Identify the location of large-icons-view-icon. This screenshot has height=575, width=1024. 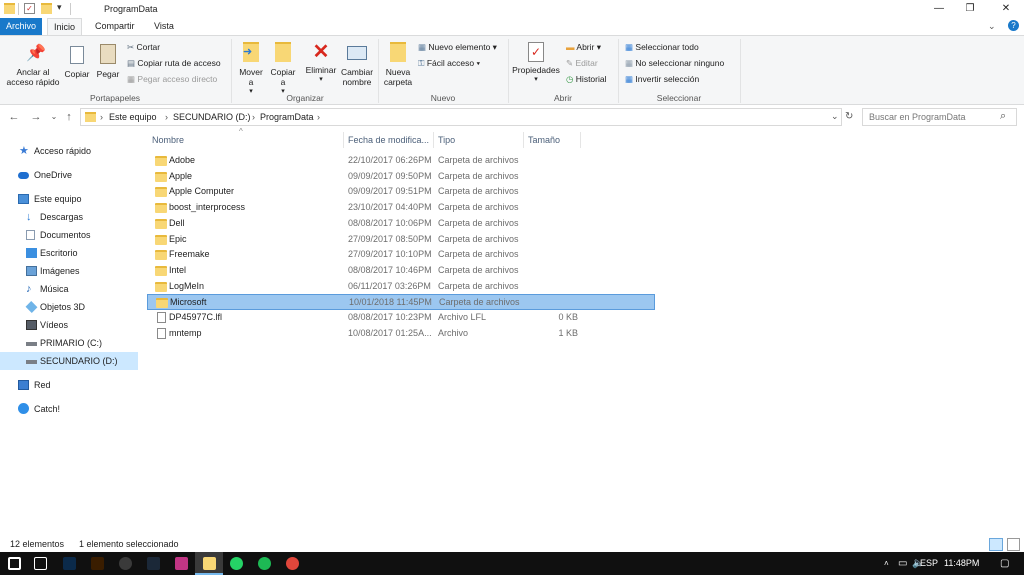
(1013, 544).